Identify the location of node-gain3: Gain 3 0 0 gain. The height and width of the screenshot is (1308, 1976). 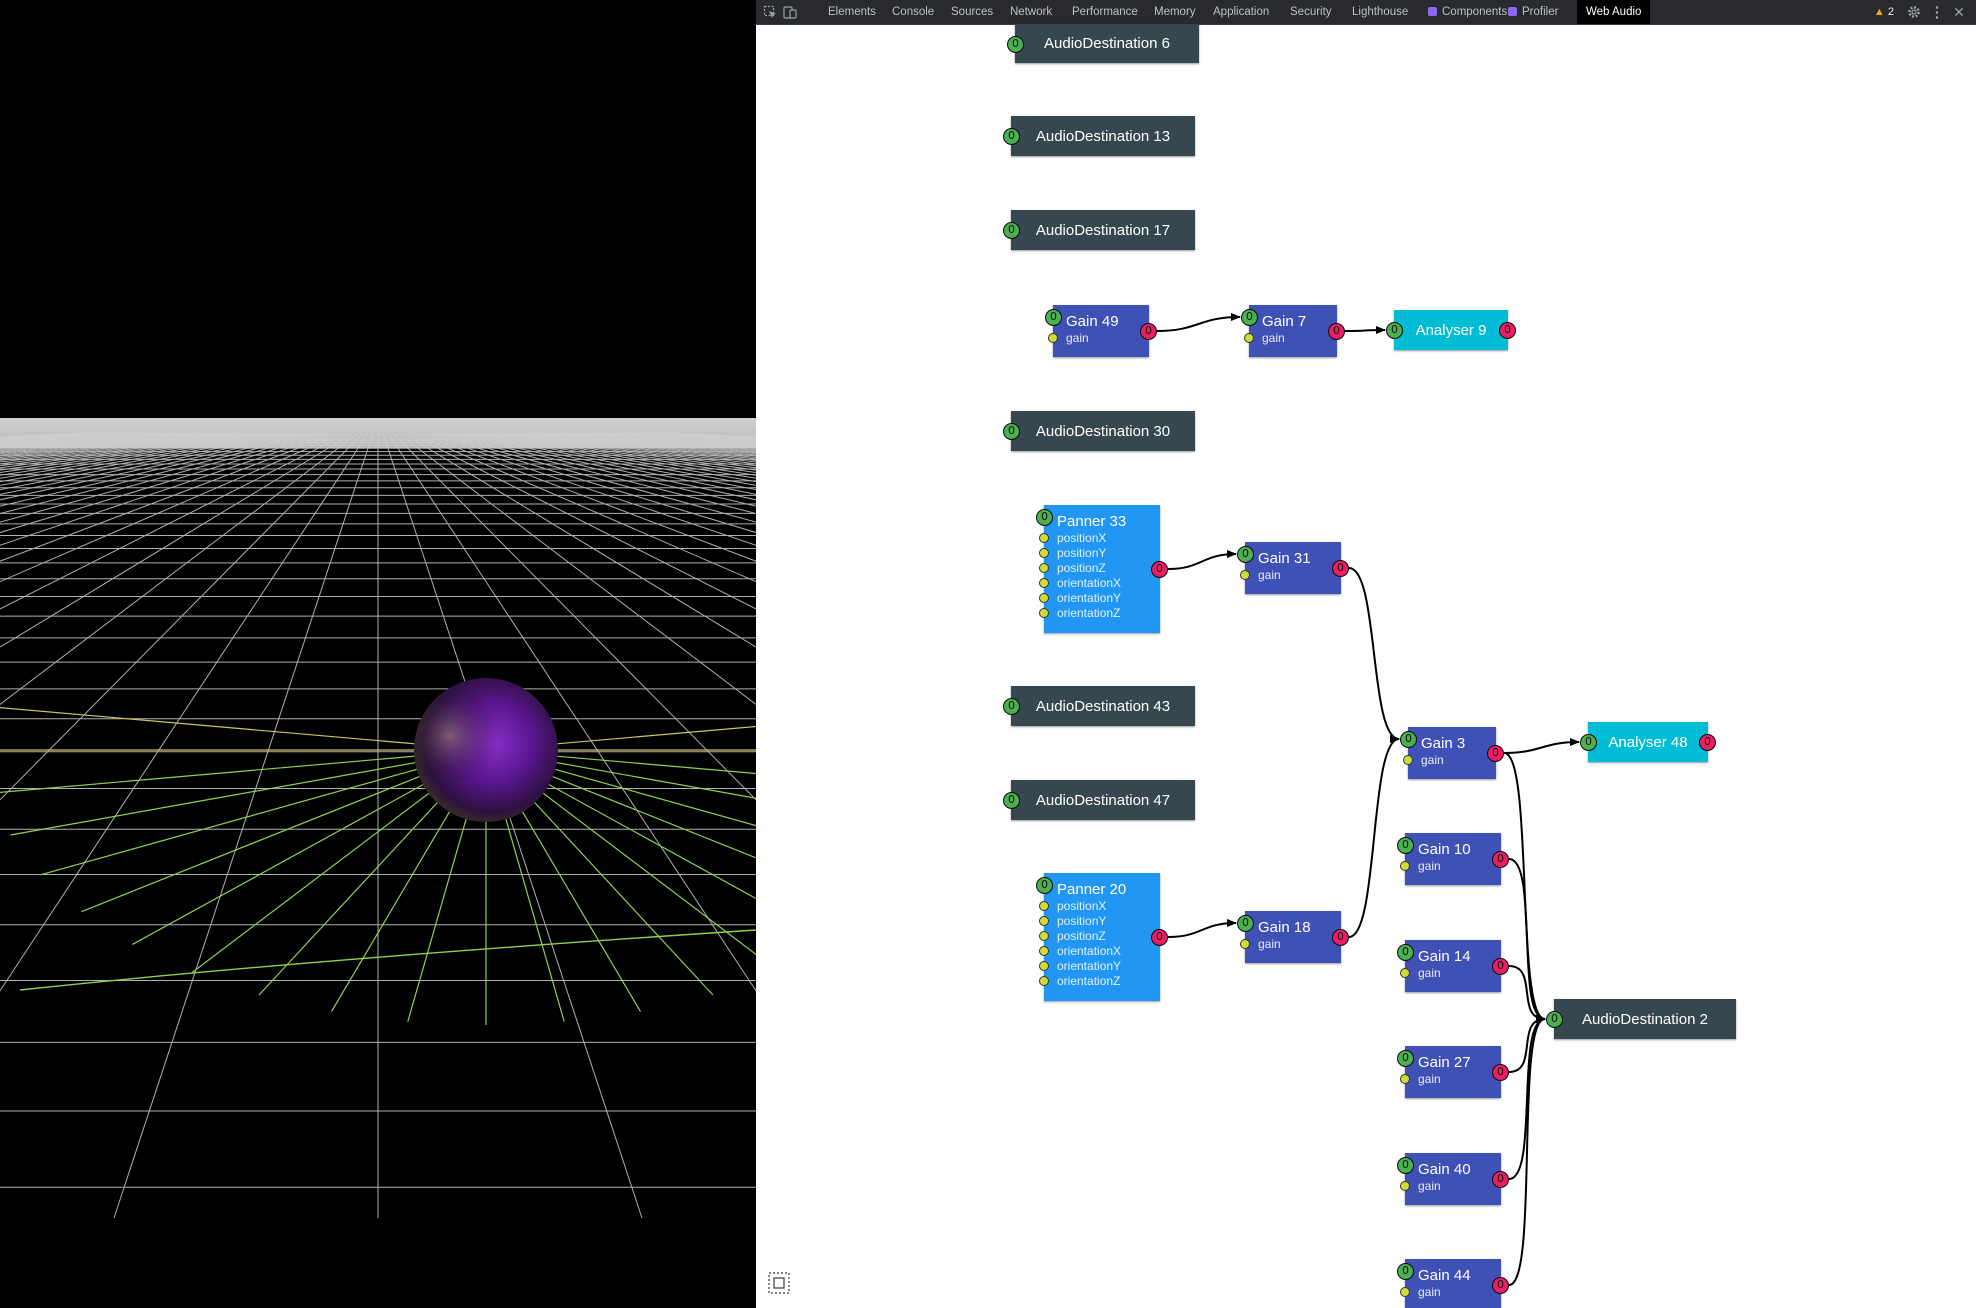
(1452, 753).